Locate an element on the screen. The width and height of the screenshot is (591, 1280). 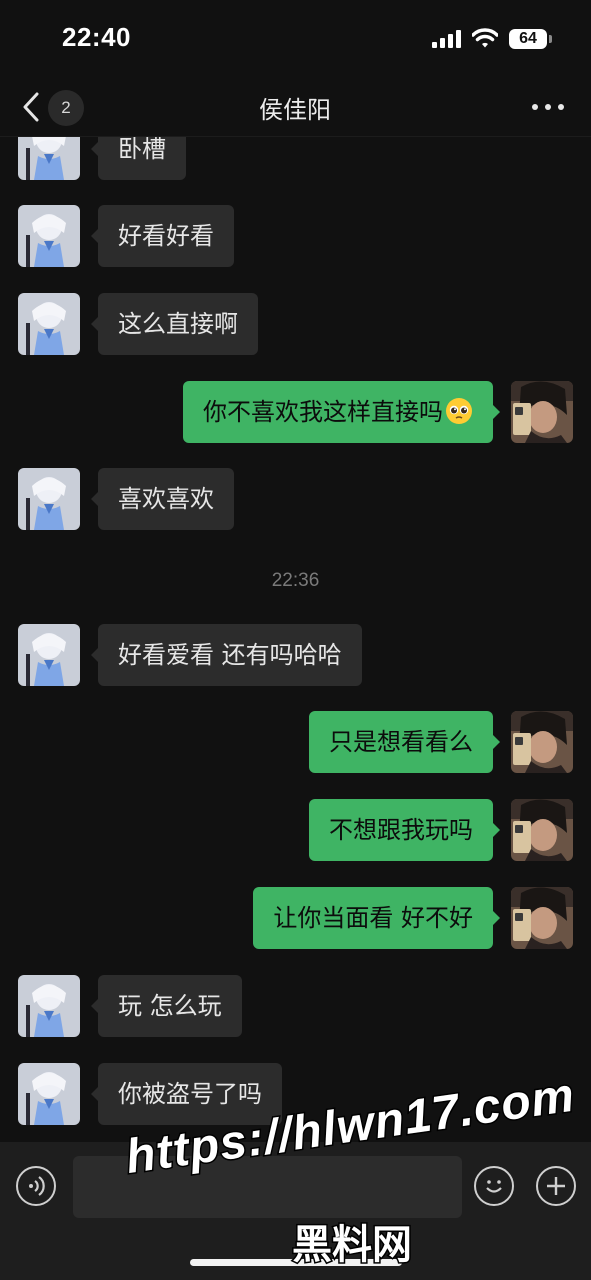
chat-header: 2 侯佳阳 is located at coordinates (295, 107).